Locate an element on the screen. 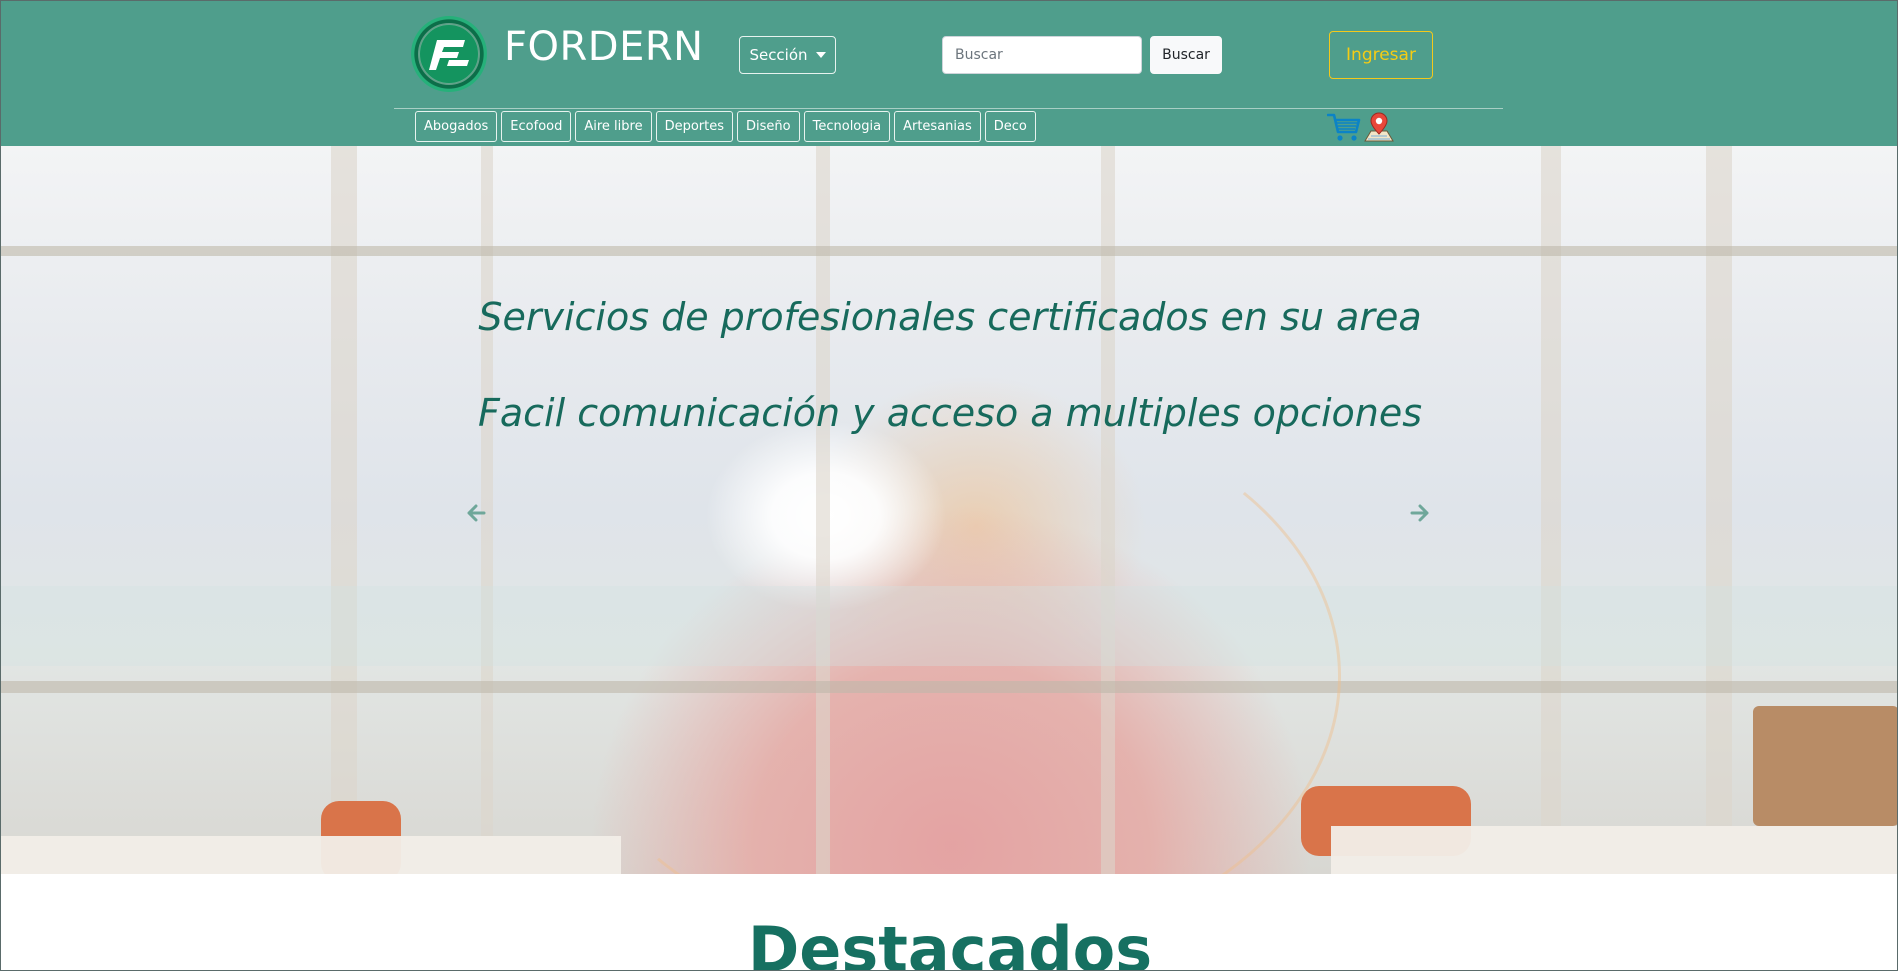  caret-down-icon is located at coordinates (820, 55).